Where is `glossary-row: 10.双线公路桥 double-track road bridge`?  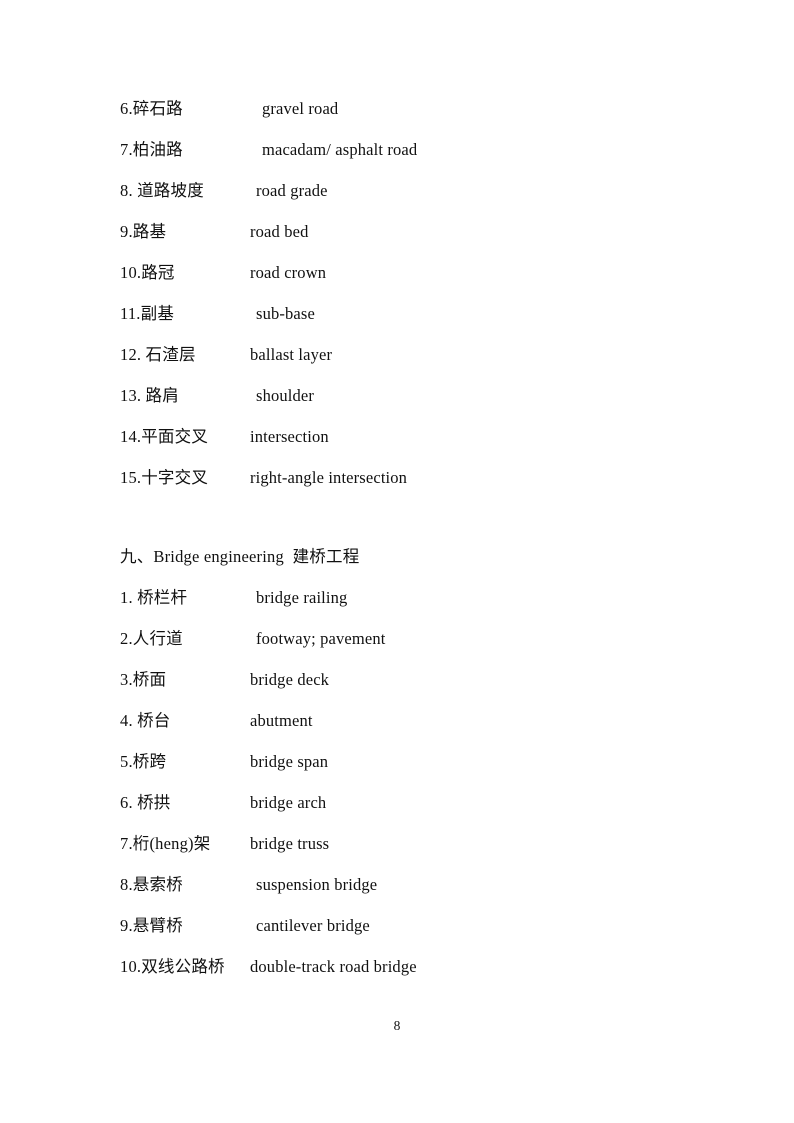 glossary-row: 10.双线公路桥 double-track road bridge is located at coordinates (397, 966).